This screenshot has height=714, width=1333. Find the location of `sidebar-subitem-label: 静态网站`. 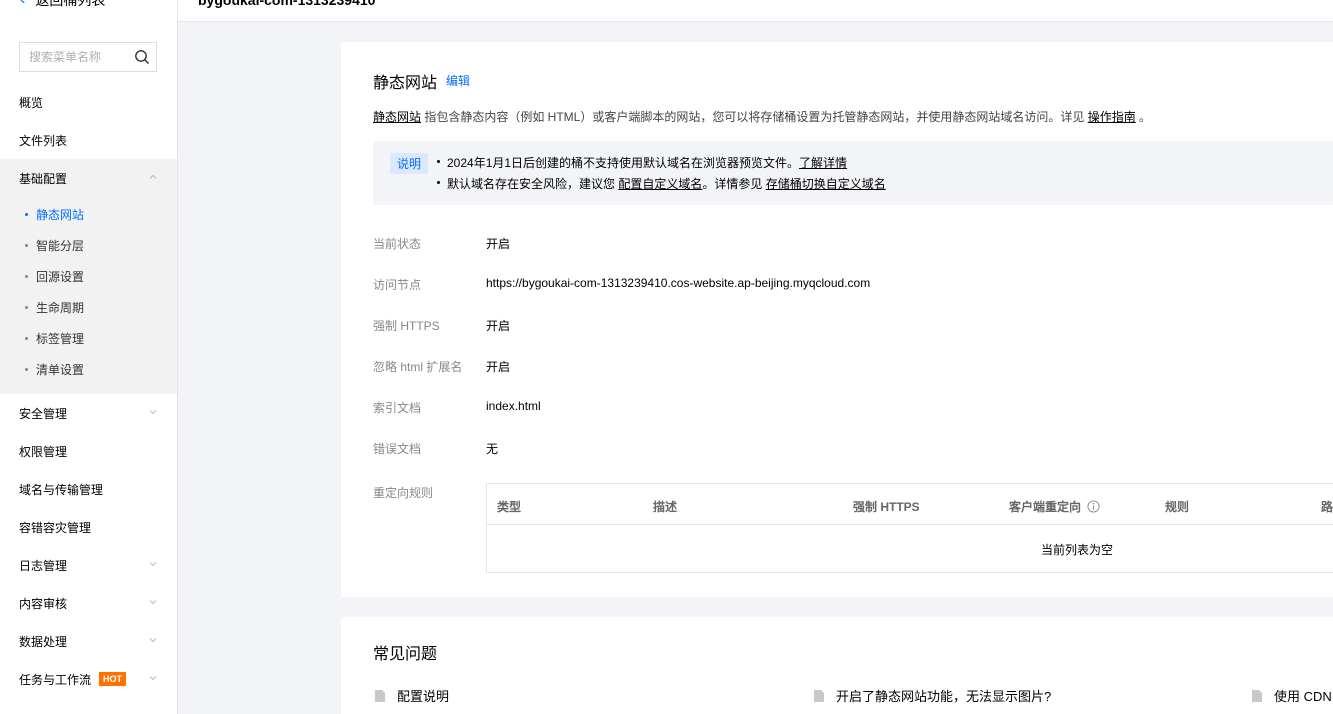

sidebar-subitem-label: 静态网站 is located at coordinates (60, 215).